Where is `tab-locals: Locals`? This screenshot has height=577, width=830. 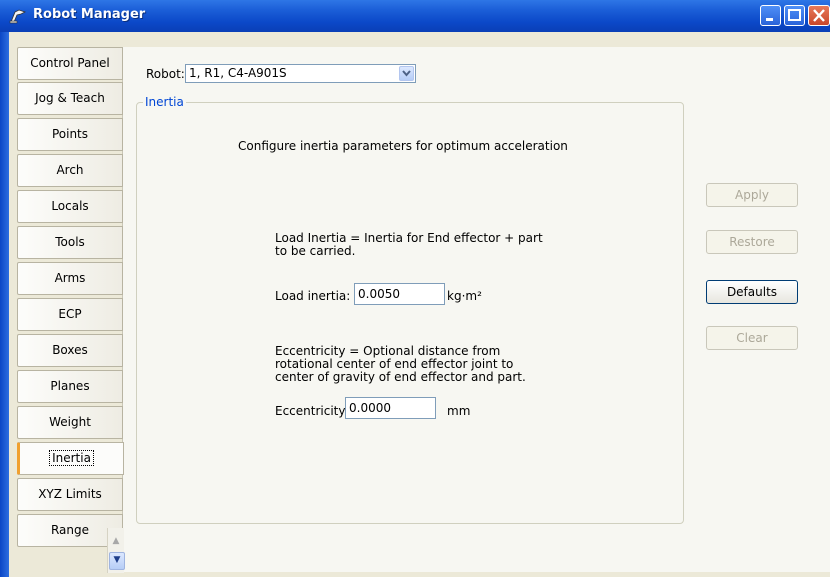
tab-locals: Locals is located at coordinates (70, 206).